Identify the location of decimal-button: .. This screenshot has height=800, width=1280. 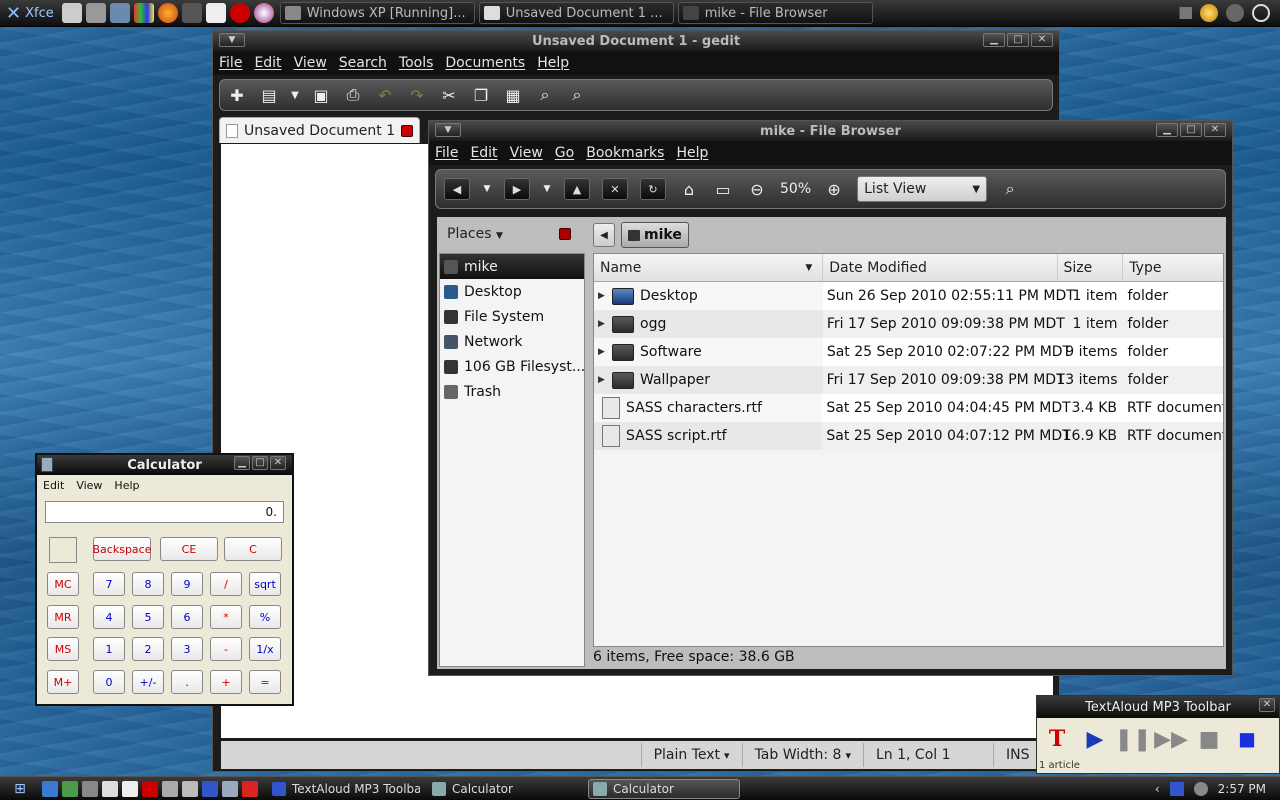
(187, 682).